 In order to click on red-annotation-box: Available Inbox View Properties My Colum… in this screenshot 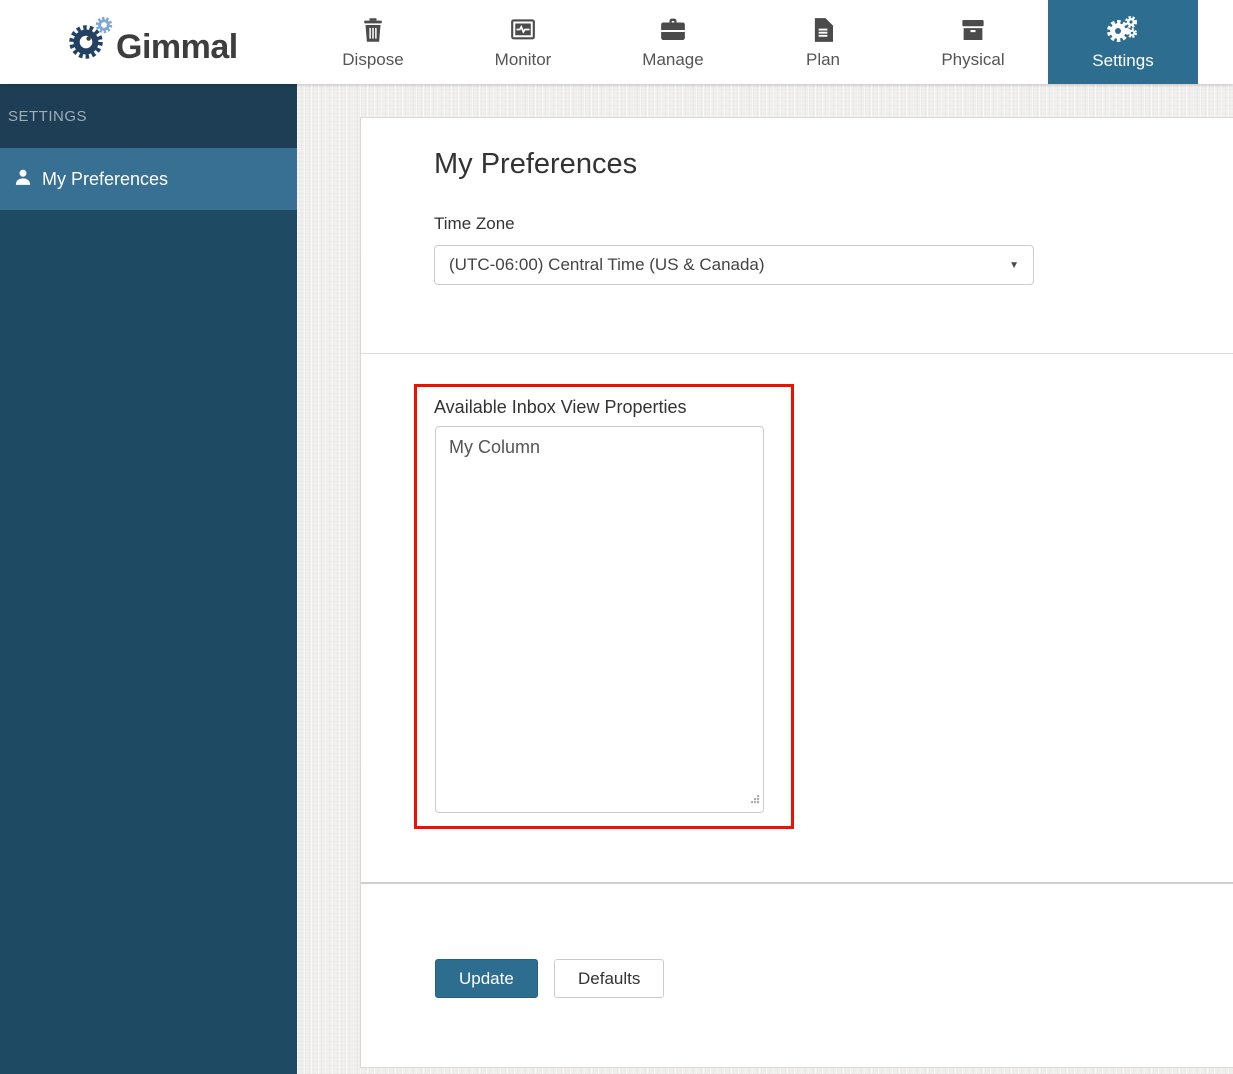, I will do `click(604, 606)`.